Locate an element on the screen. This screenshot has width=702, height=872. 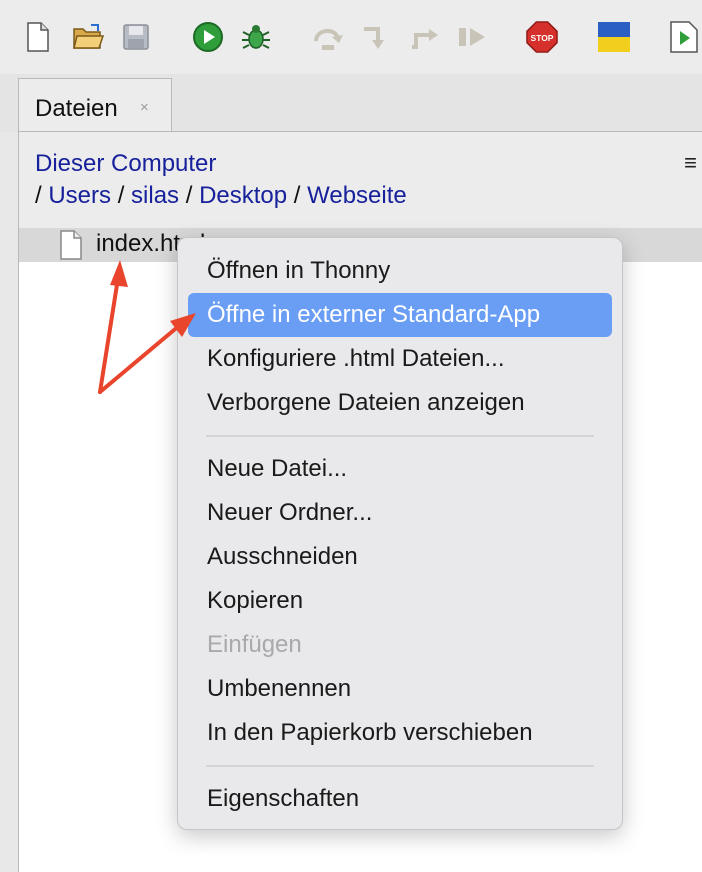
menu-item-move-to-trash: In den Papierkorb verschieben is located at coordinates (400, 733).